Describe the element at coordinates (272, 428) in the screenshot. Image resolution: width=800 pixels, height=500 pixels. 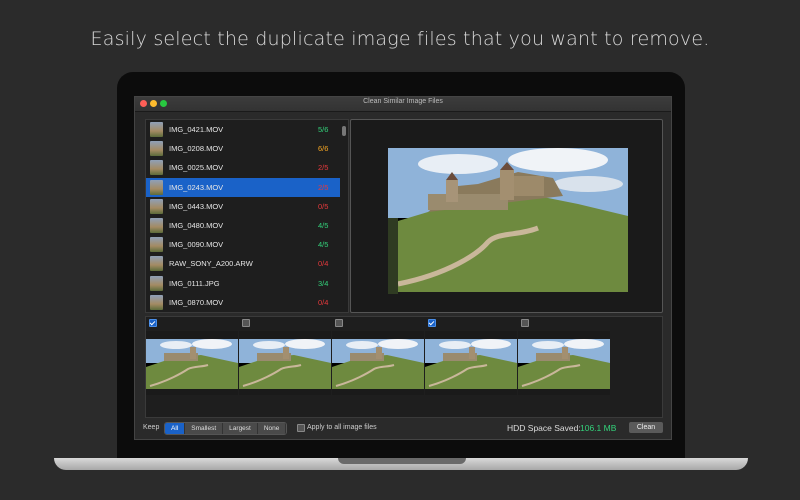
I see `keep-option-none: None` at that location.